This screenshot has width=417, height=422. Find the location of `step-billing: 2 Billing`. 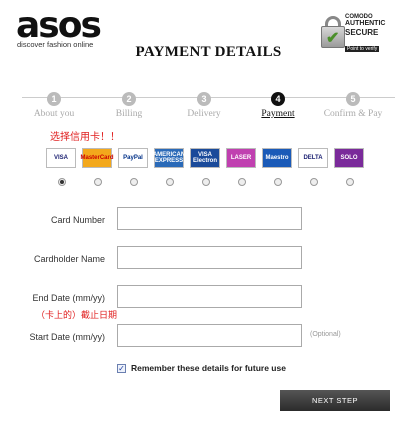

step-billing: 2 Billing is located at coordinates (129, 104).